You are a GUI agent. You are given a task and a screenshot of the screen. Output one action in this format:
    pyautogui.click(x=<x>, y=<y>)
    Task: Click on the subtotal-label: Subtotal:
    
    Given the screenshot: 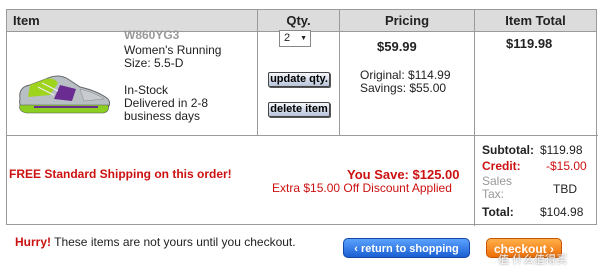 What is the action you would take?
    pyautogui.click(x=508, y=150)
    